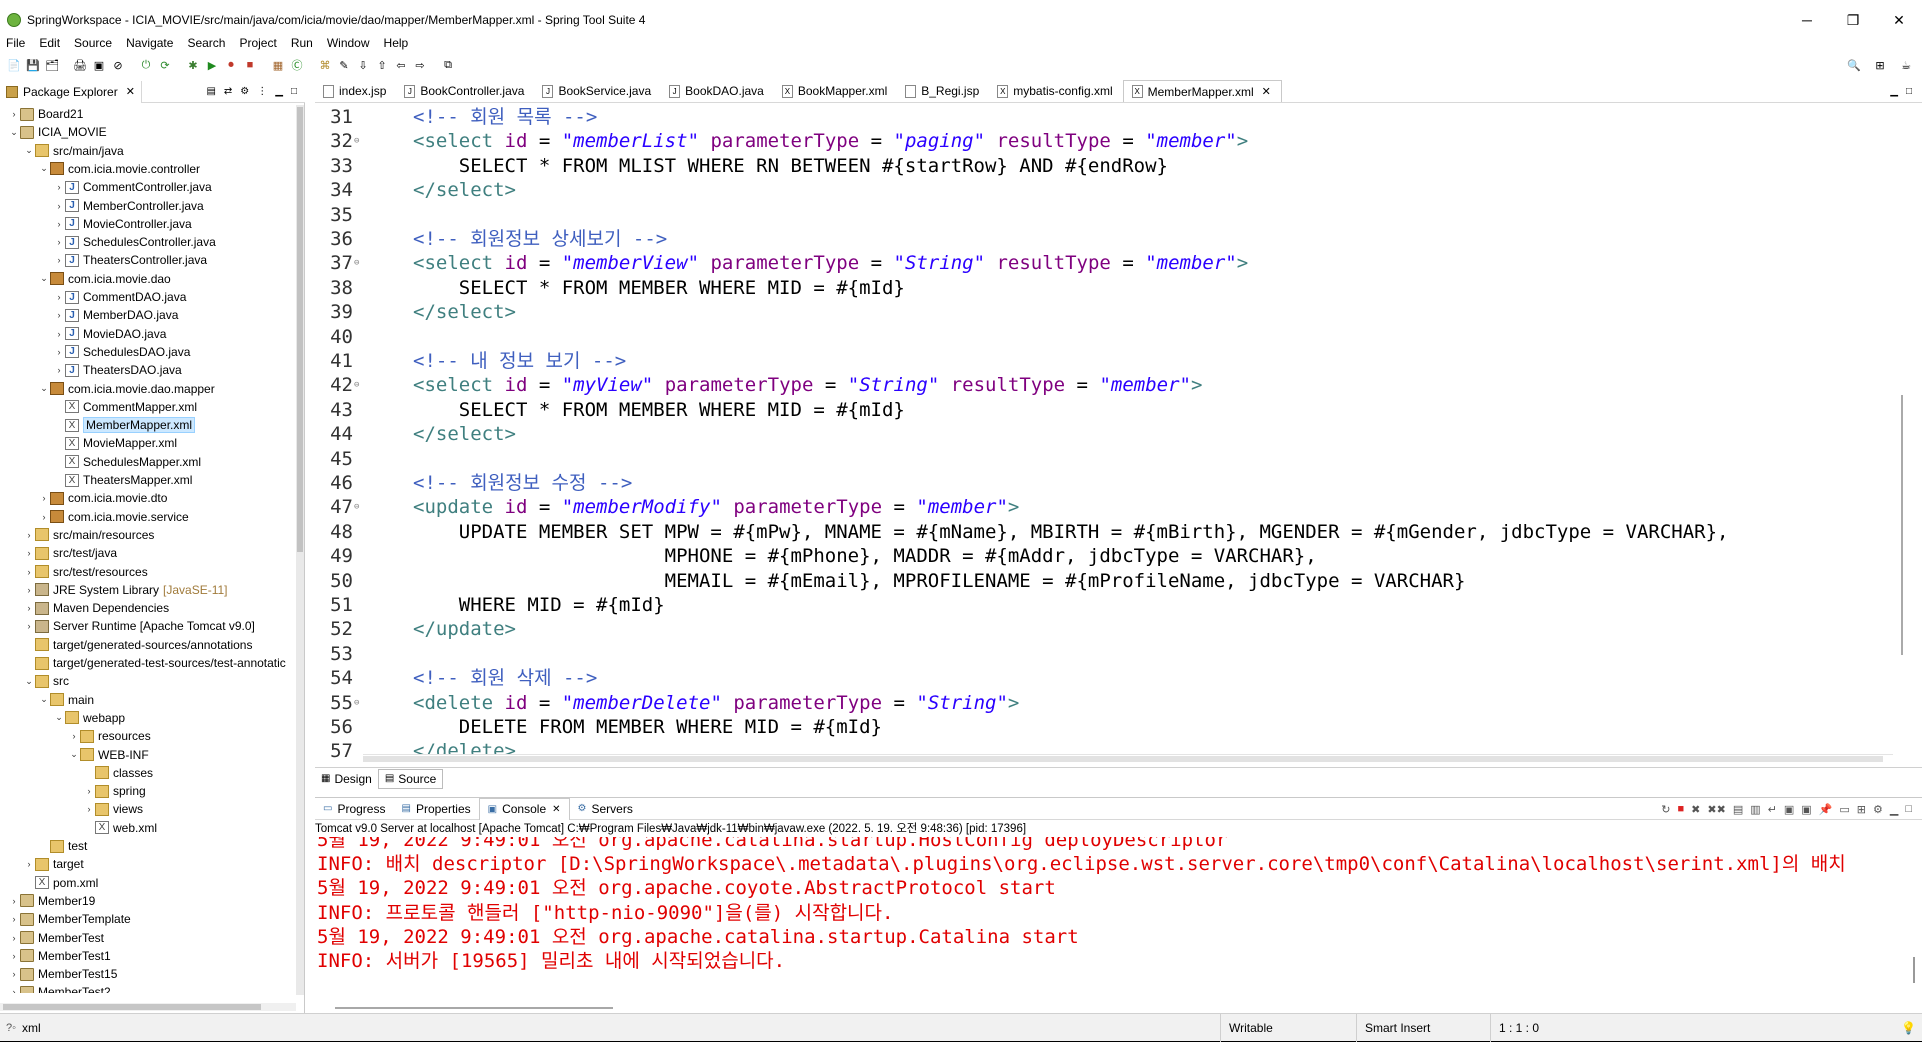  I want to click on clear-console-icon: ▤, so click(1738, 809).